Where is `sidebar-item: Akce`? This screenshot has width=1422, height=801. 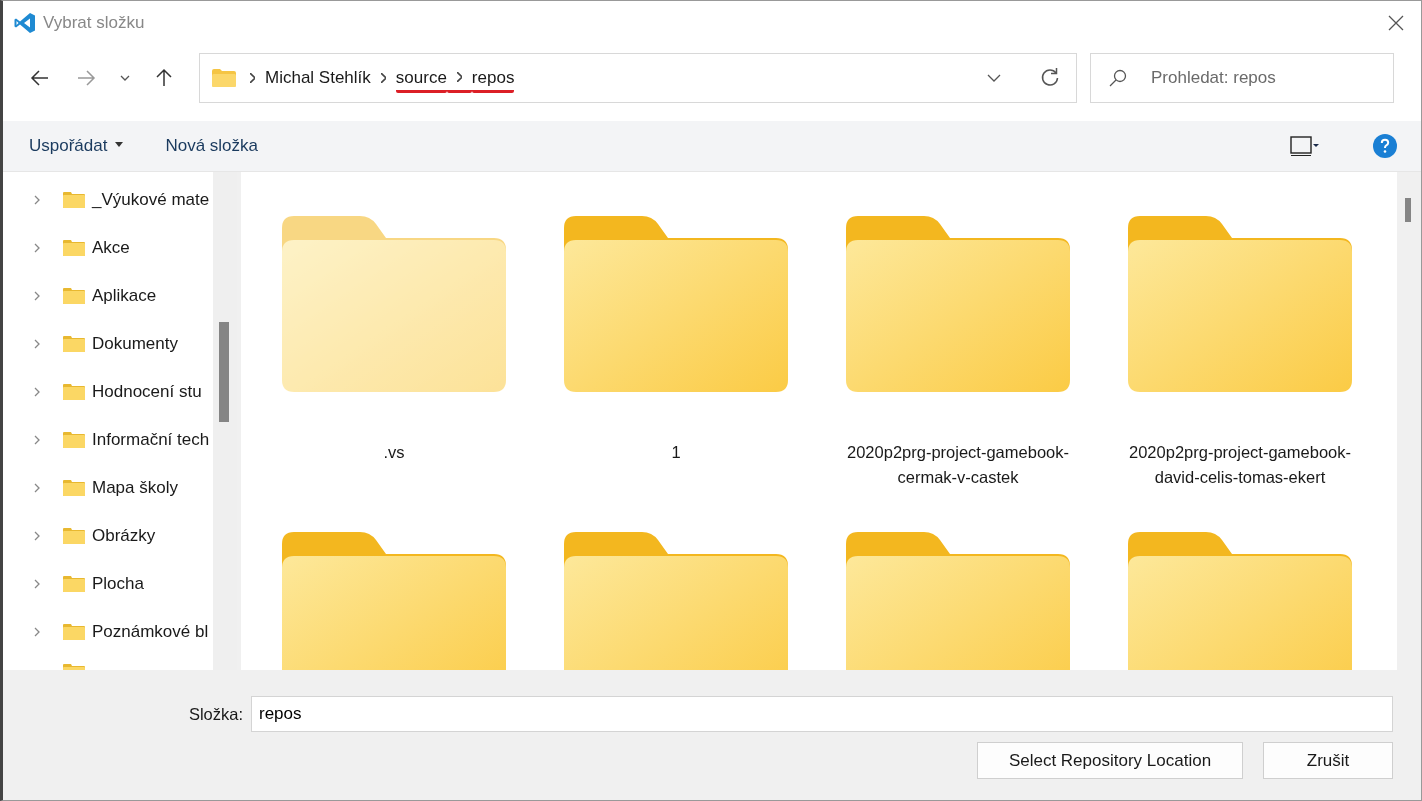
sidebar-item: Akce is located at coordinates (108, 248).